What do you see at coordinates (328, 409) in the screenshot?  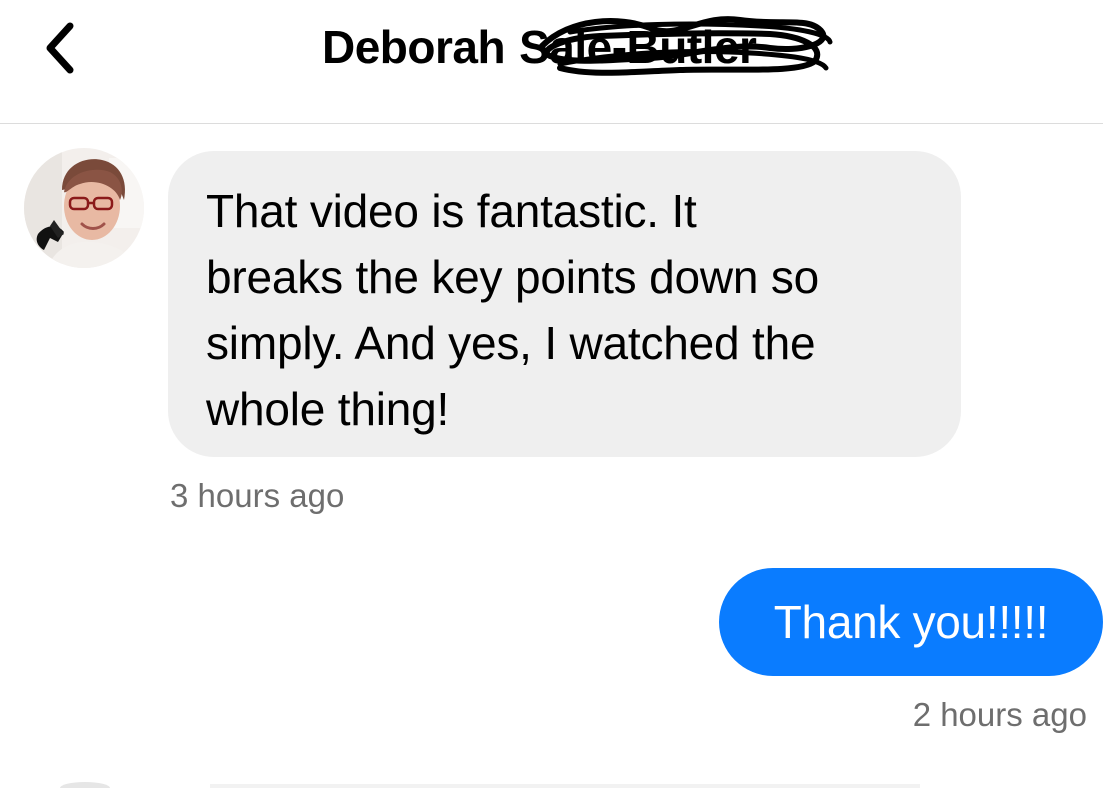 I see `message-line: whole thing!` at bounding box center [328, 409].